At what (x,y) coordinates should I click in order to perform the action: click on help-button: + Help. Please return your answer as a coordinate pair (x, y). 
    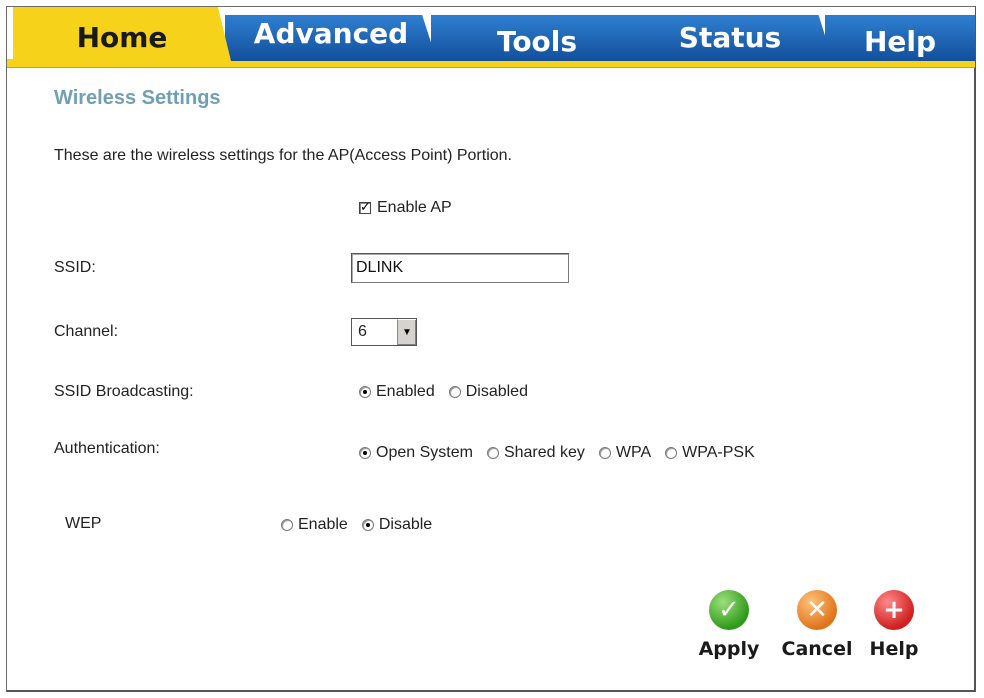
    Looking at the image, I should click on (894, 625).